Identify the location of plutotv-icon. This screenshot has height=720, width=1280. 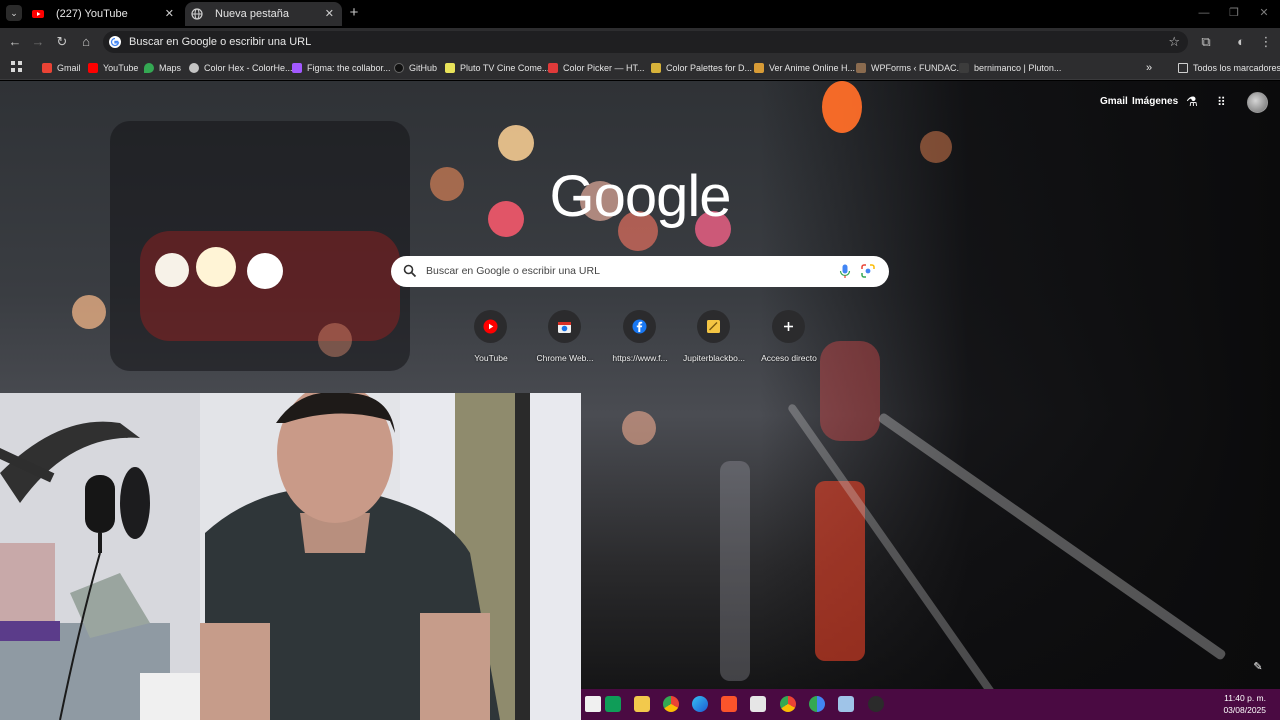
(450, 68).